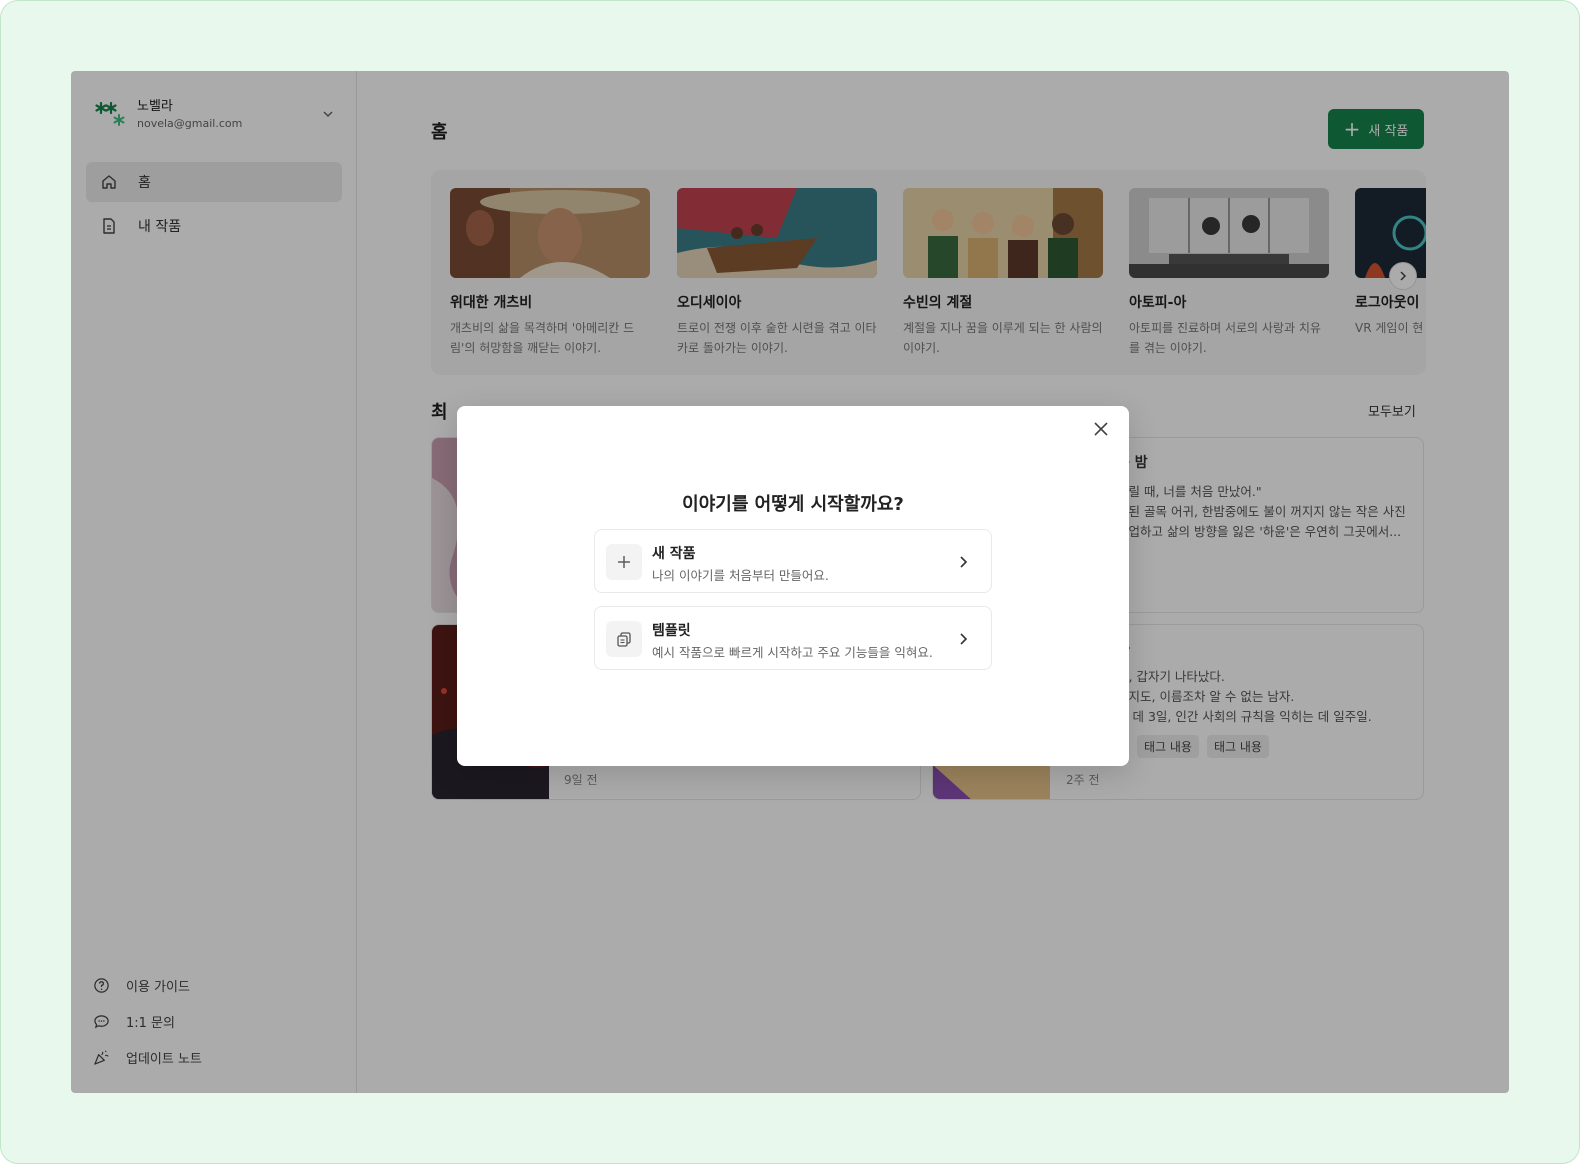 This screenshot has height=1164, width=1580. Describe the element at coordinates (740, 575) in the screenshot. I see `option-description: 나의 이야기를 처음부터 만들어요.` at that location.